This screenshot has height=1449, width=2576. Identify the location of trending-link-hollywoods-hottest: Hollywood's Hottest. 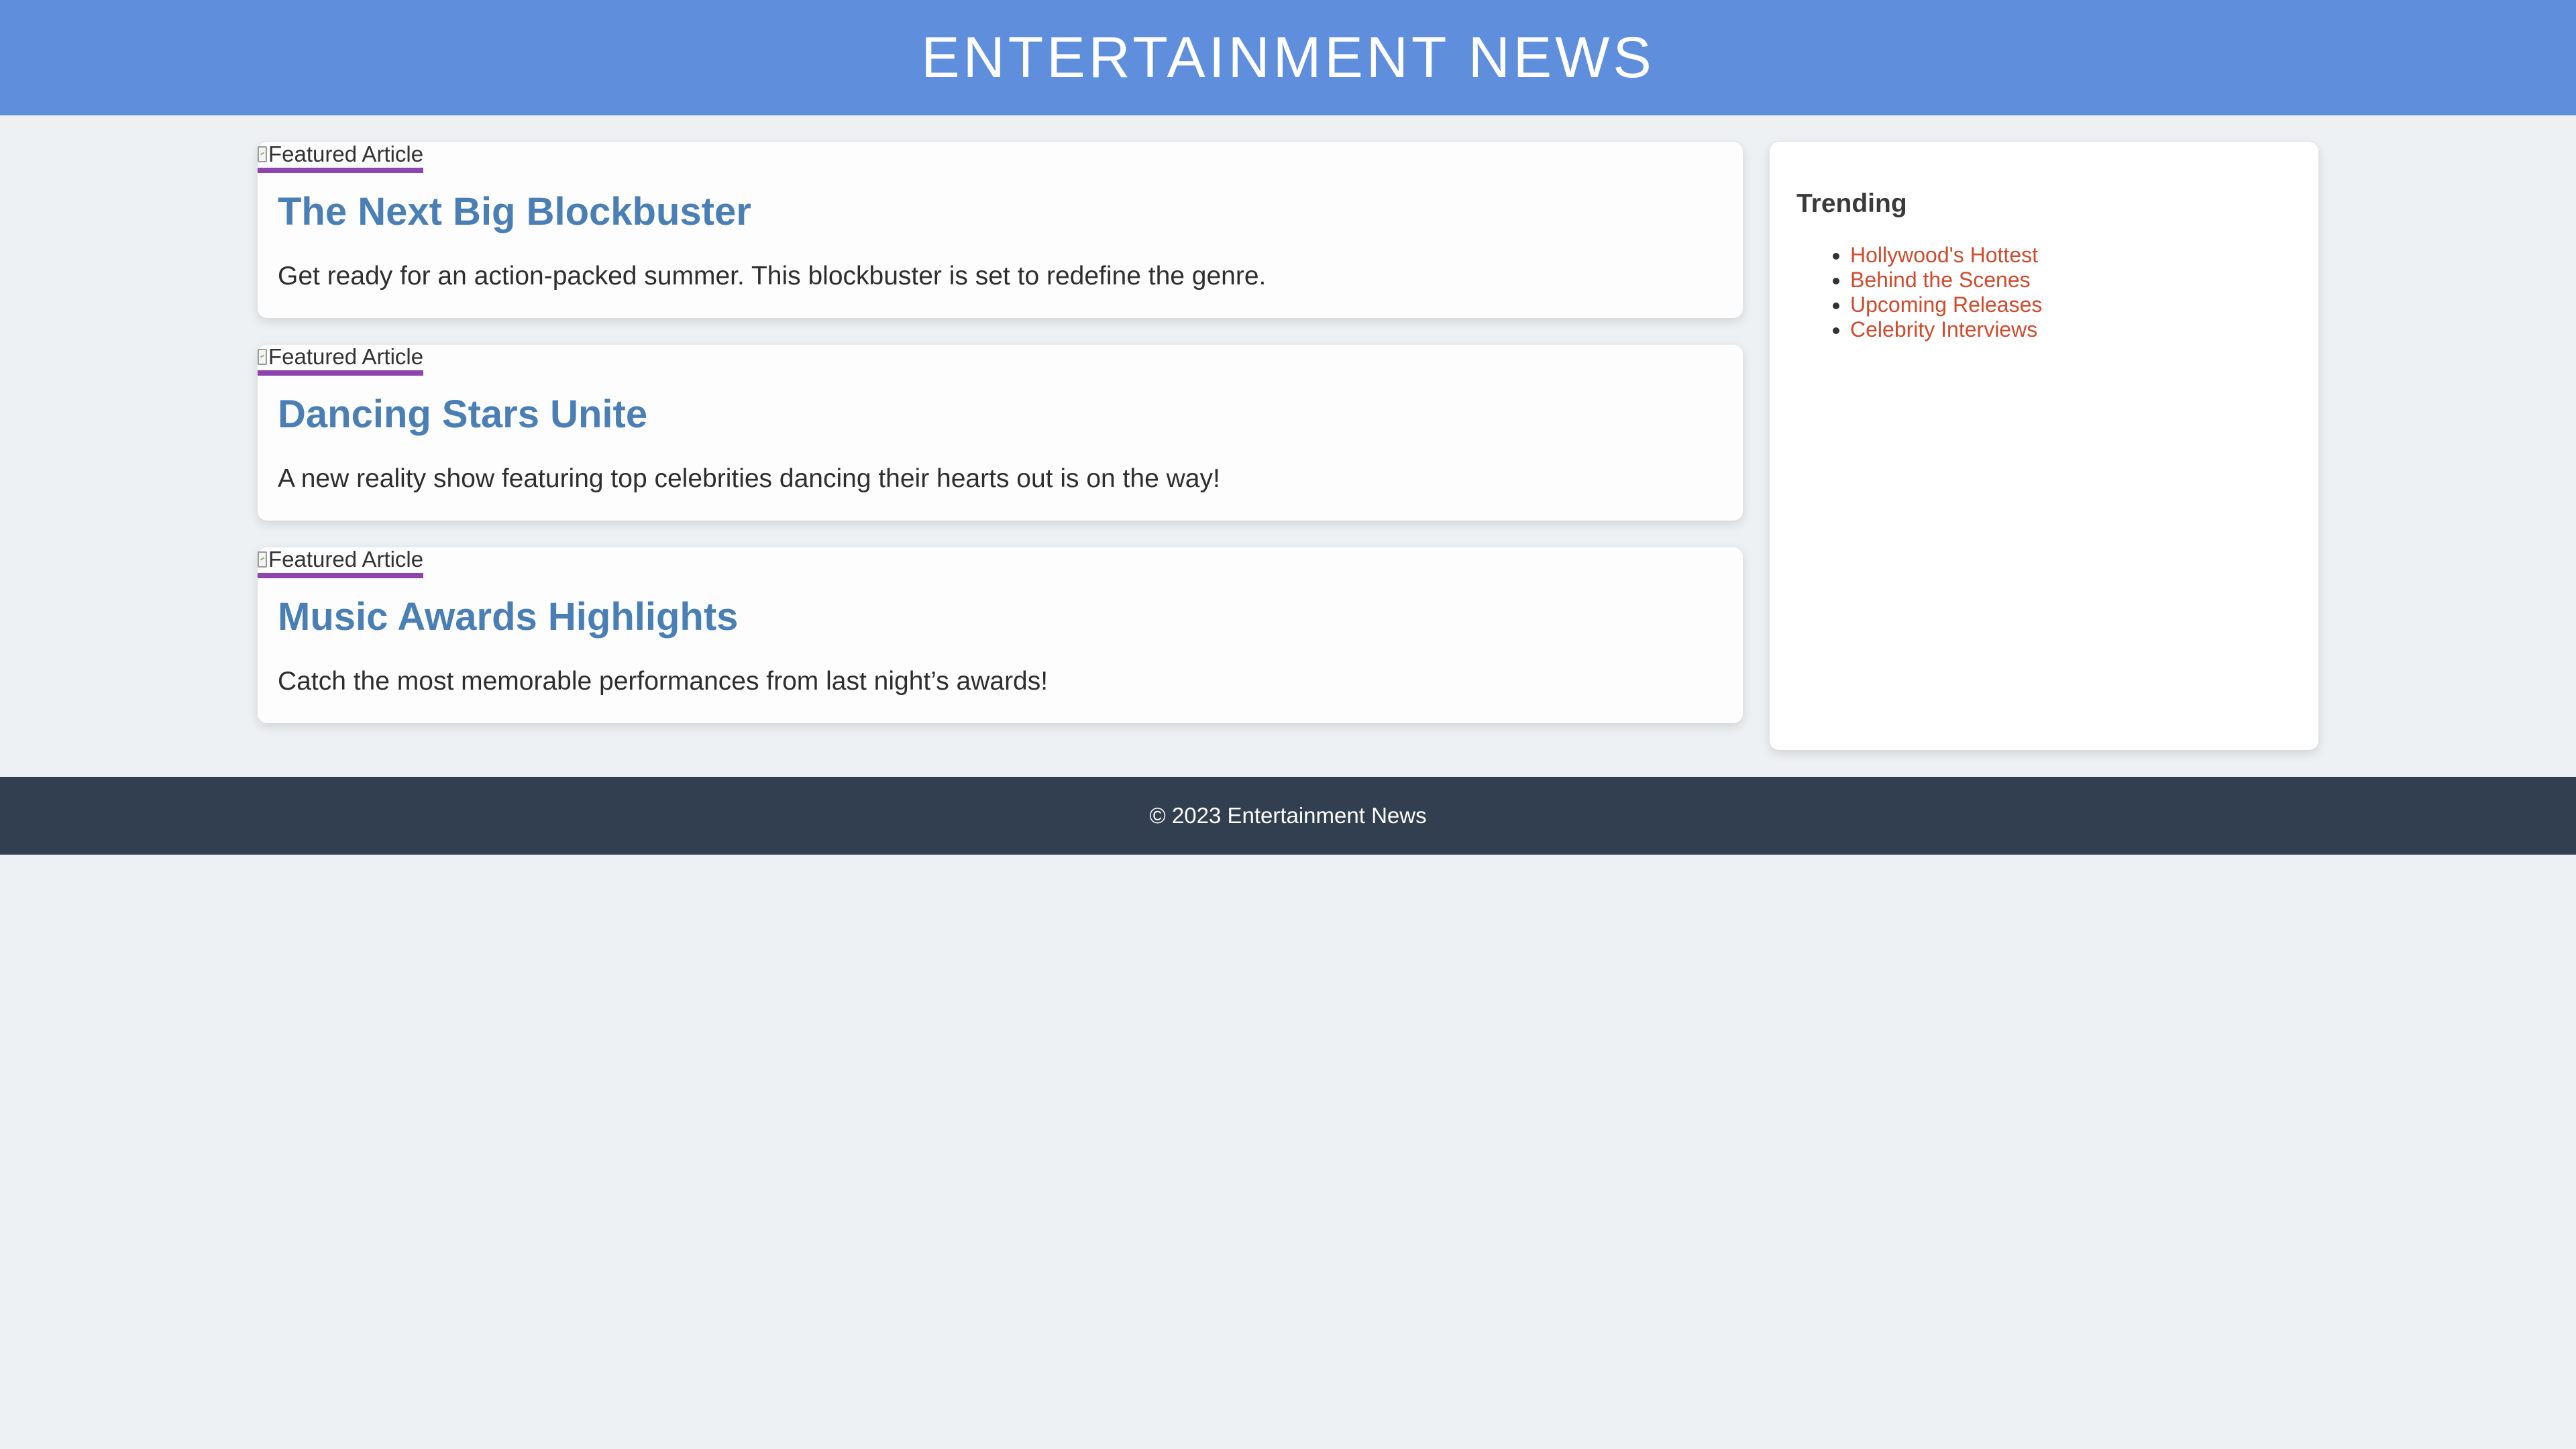
(1944, 255).